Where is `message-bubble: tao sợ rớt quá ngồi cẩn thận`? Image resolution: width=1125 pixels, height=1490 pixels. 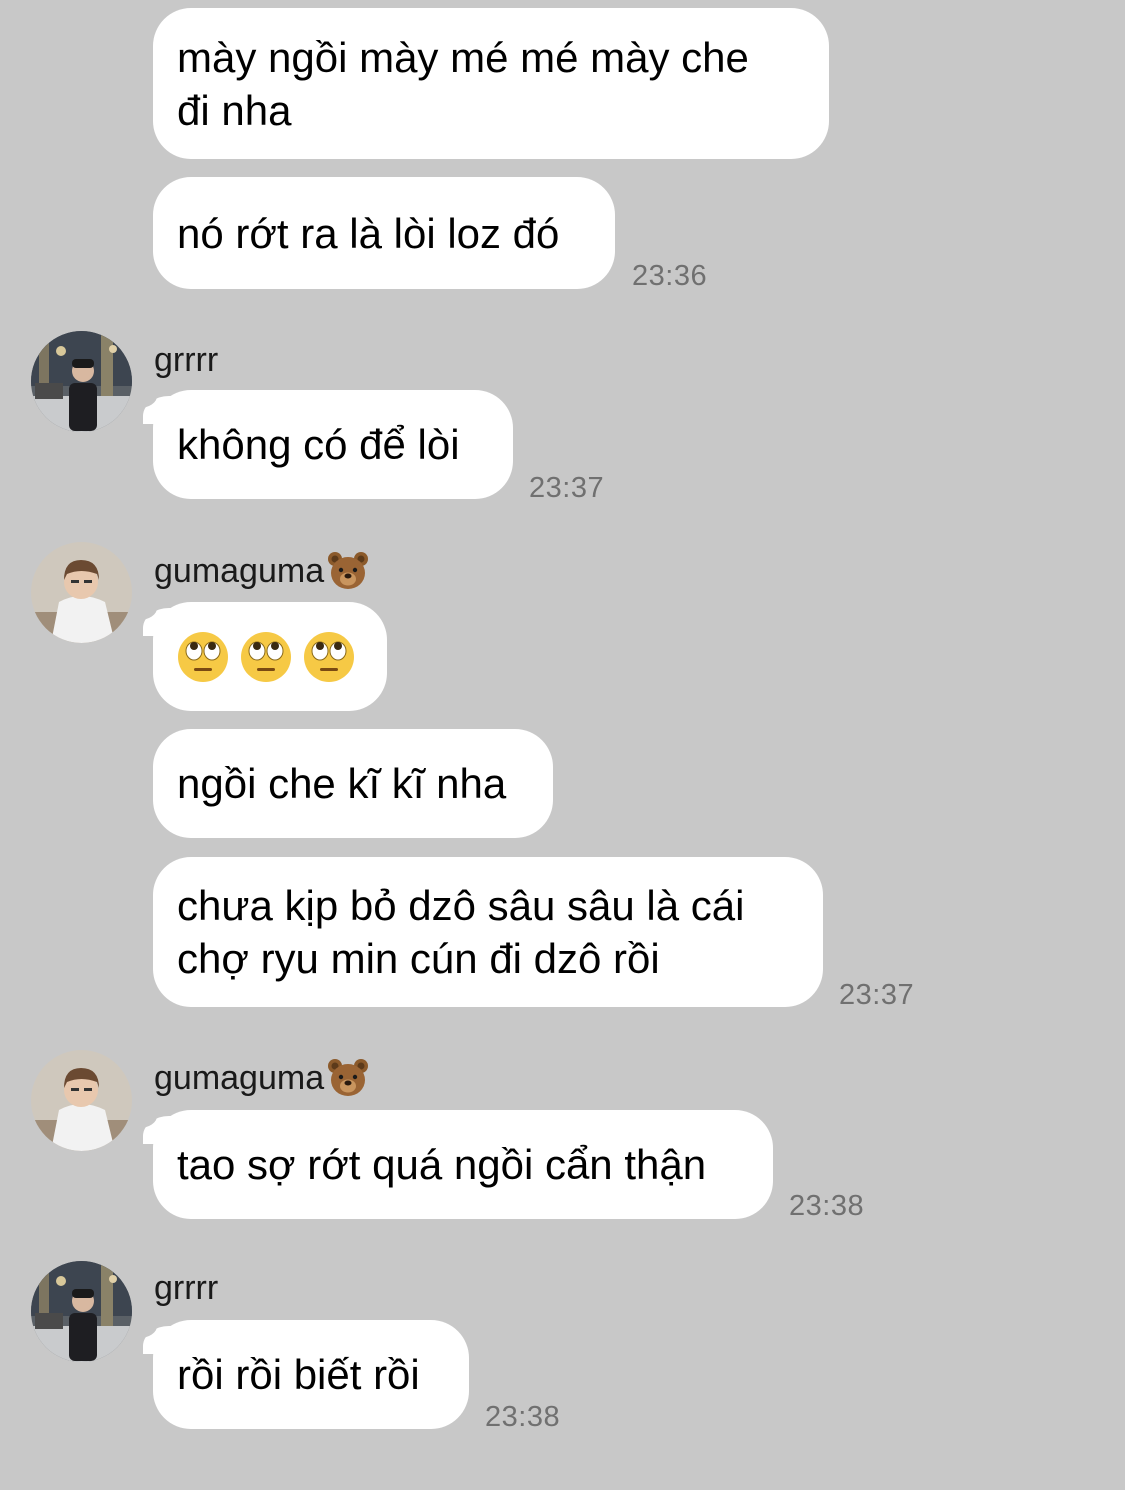
message-bubble: tao sợ rớt quá ngồi cẩn thận is located at coordinates (463, 1164).